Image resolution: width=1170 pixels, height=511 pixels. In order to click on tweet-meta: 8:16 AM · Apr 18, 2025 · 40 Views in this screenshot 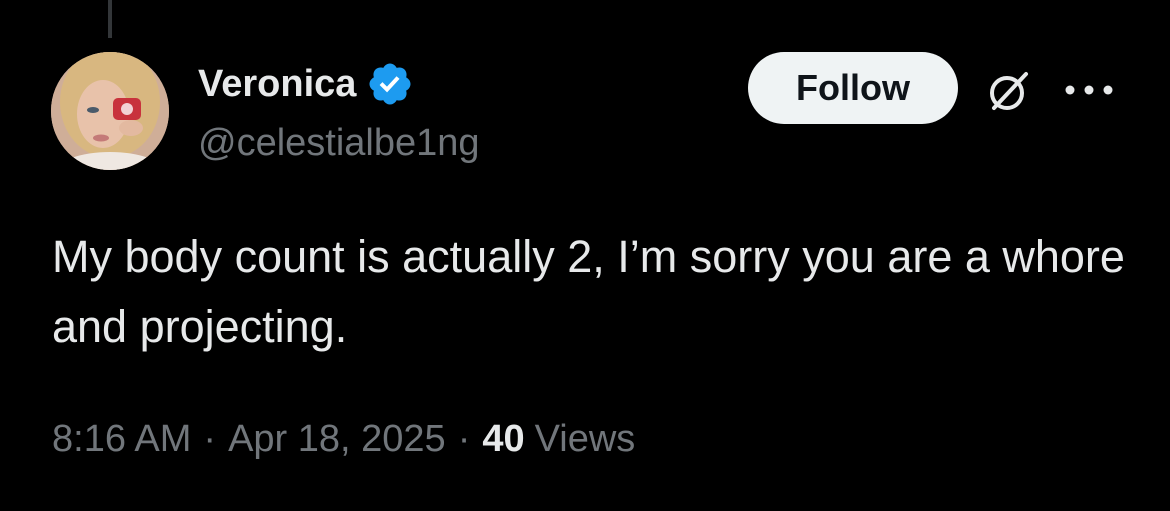, I will do `click(343, 439)`.